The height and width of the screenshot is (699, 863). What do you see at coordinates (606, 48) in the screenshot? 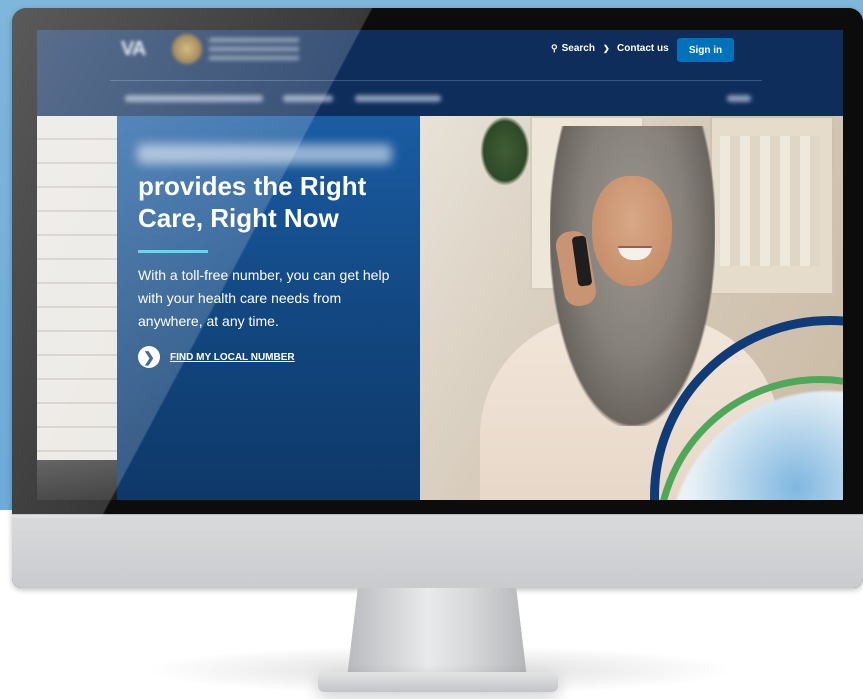
I see `chevron-down-icon: ❯` at bounding box center [606, 48].